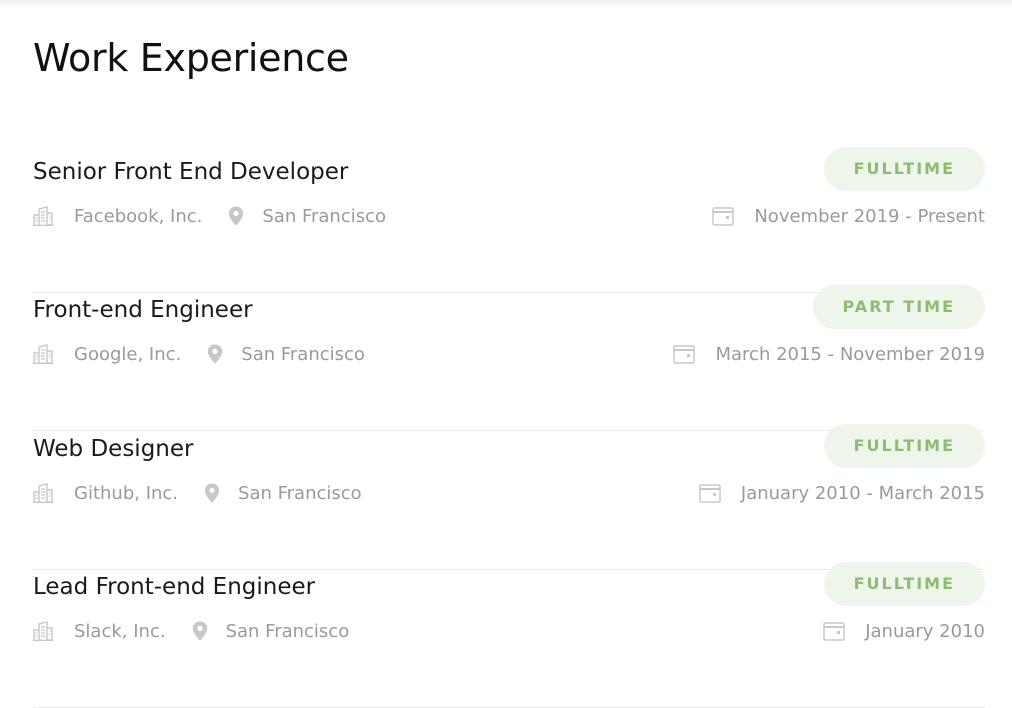 The width and height of the screenshot is (1012, 708). Describe the element at coordinates (113, 449) in the screenshot. I see `job-title: Web Designer` at that location.